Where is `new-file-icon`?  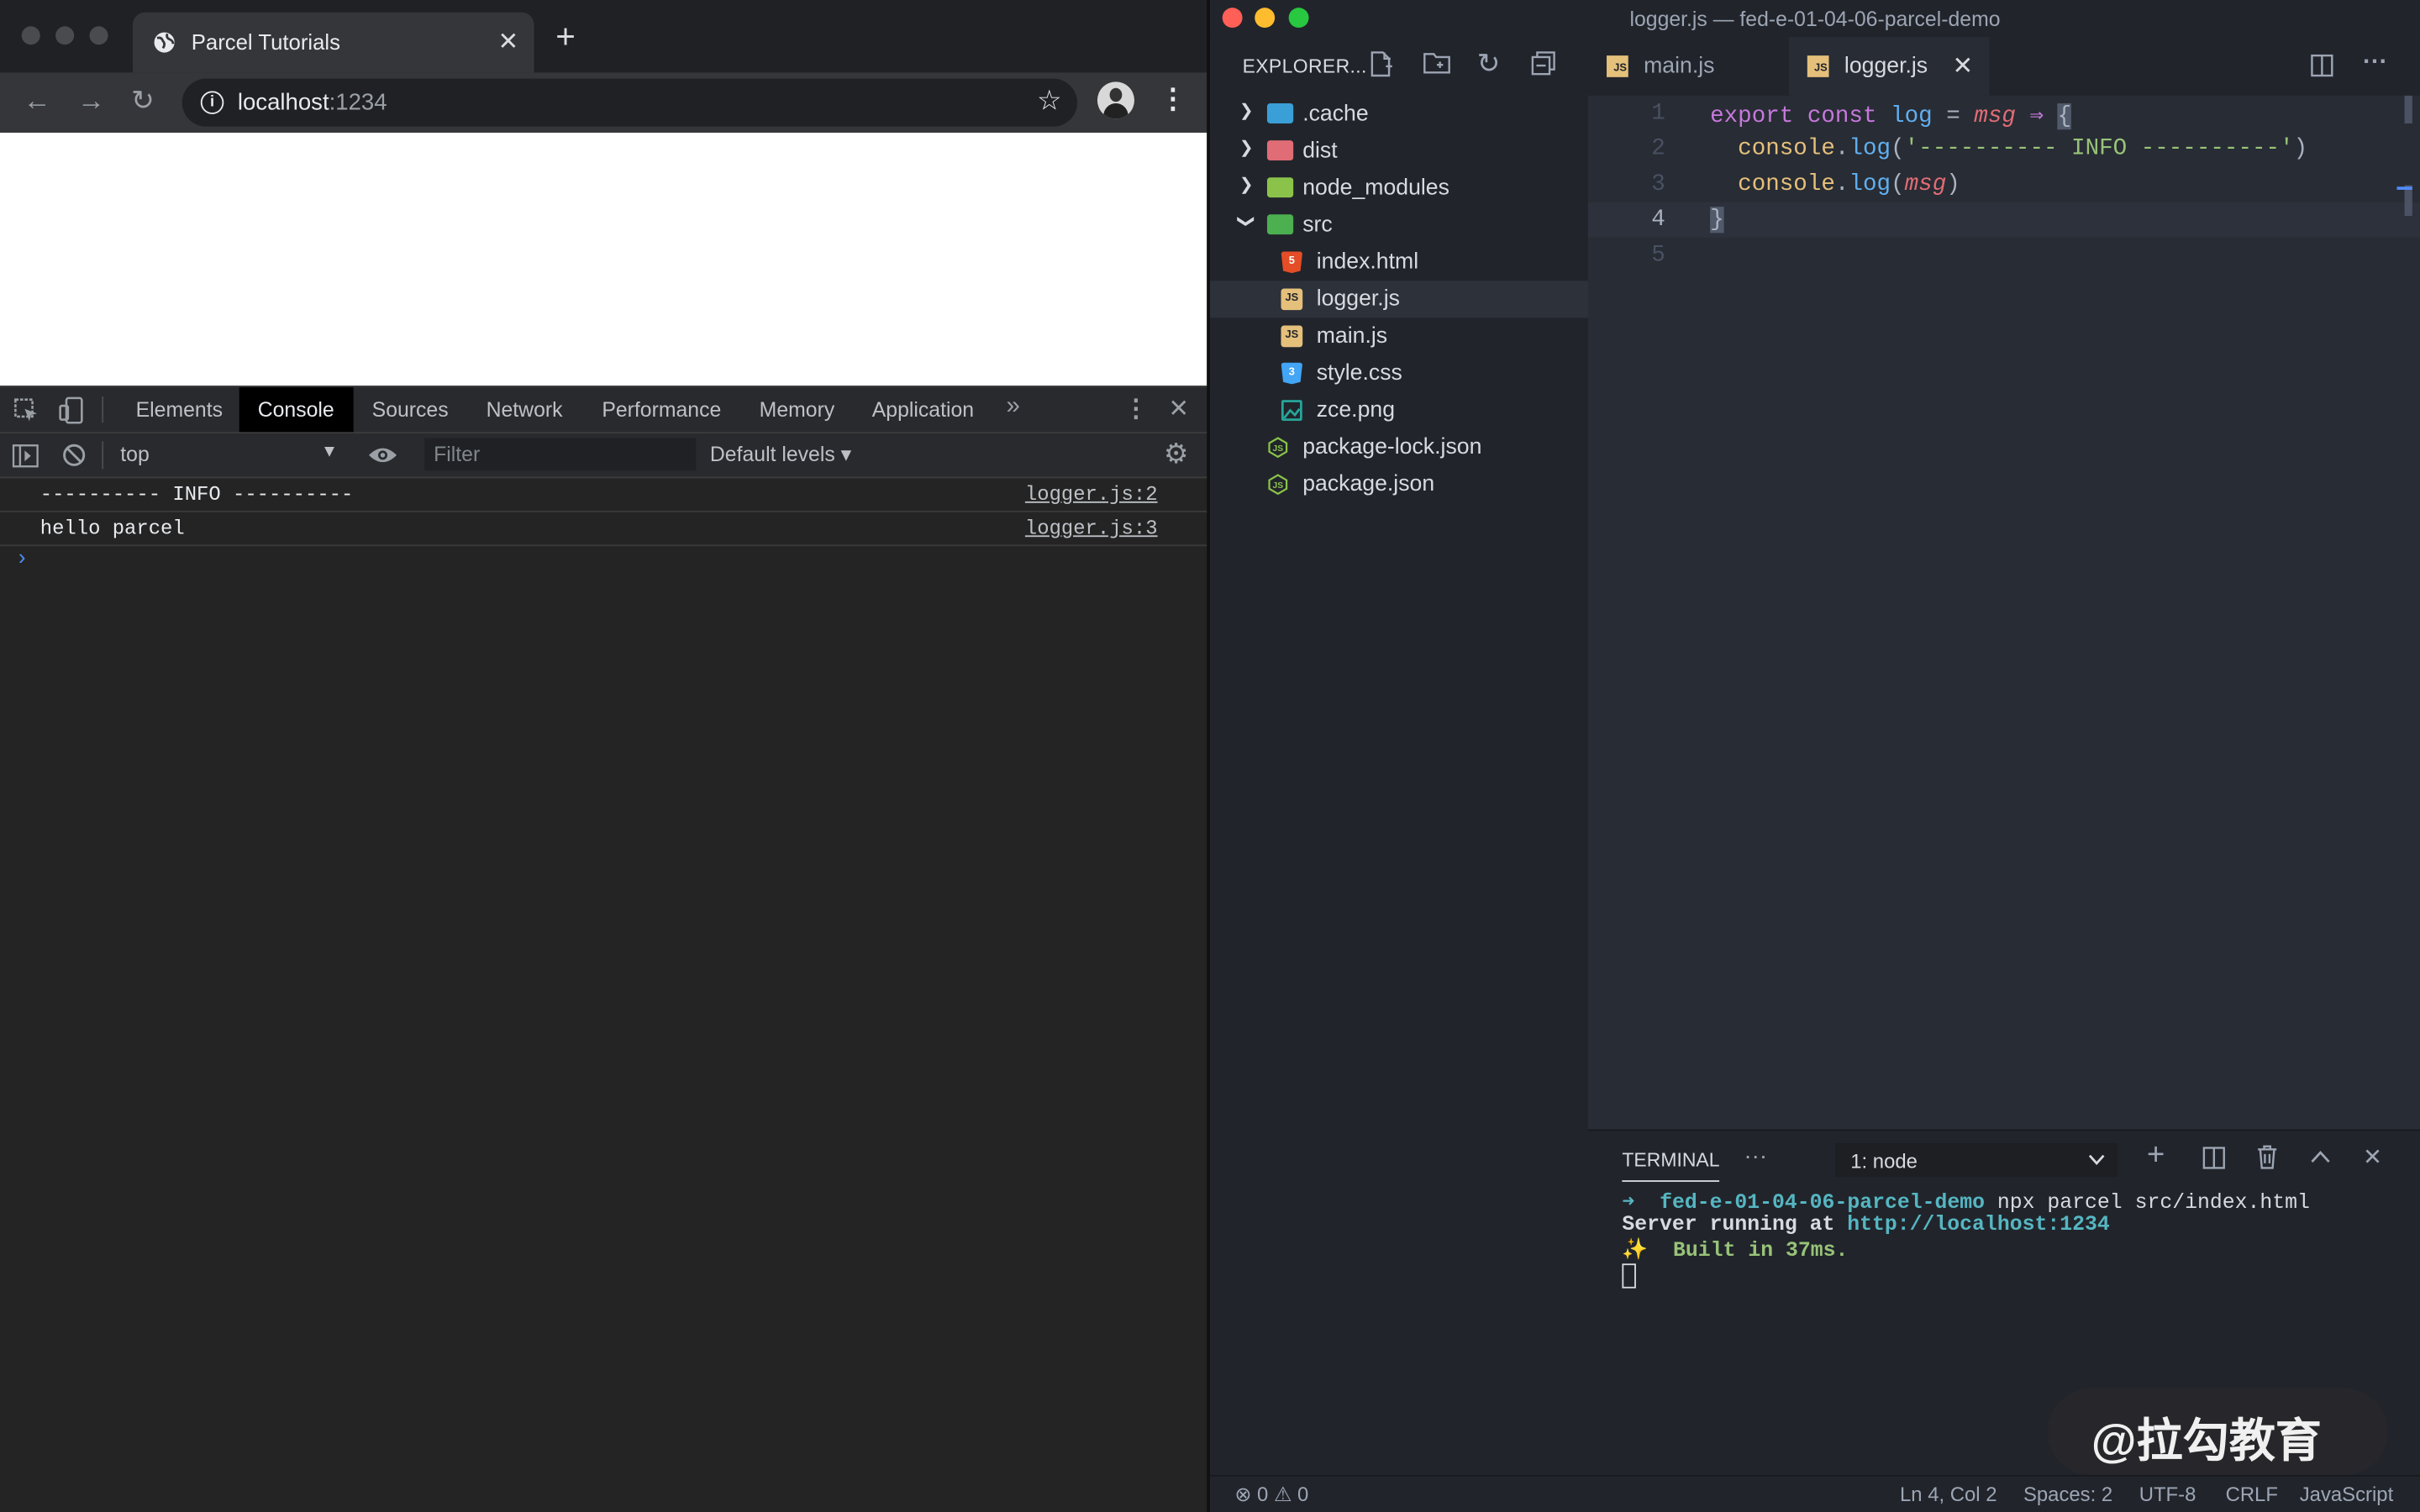 new-file-icon is located at coordinates (1381, 64).